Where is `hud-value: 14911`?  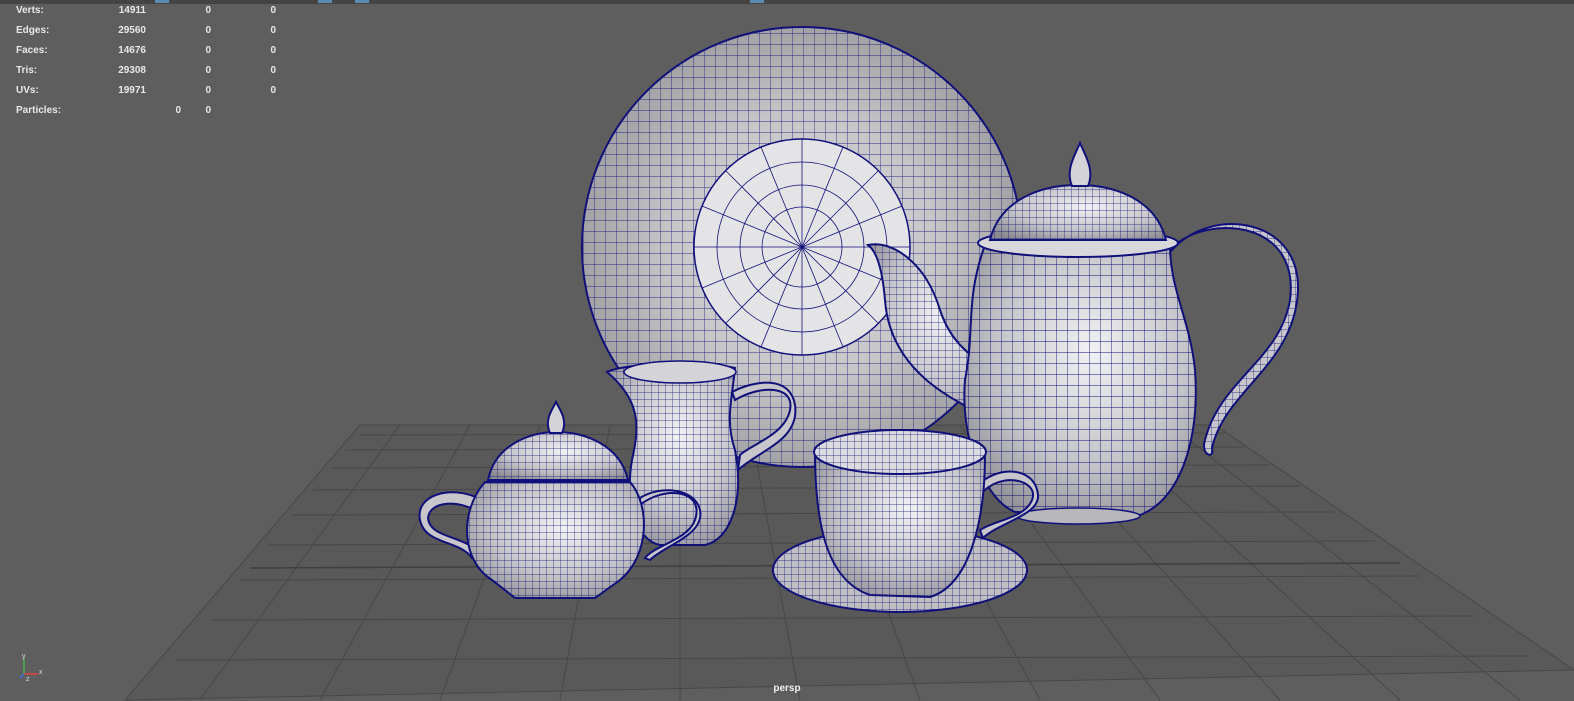 hud-value: 14911 is located at coordinates (132, 10).